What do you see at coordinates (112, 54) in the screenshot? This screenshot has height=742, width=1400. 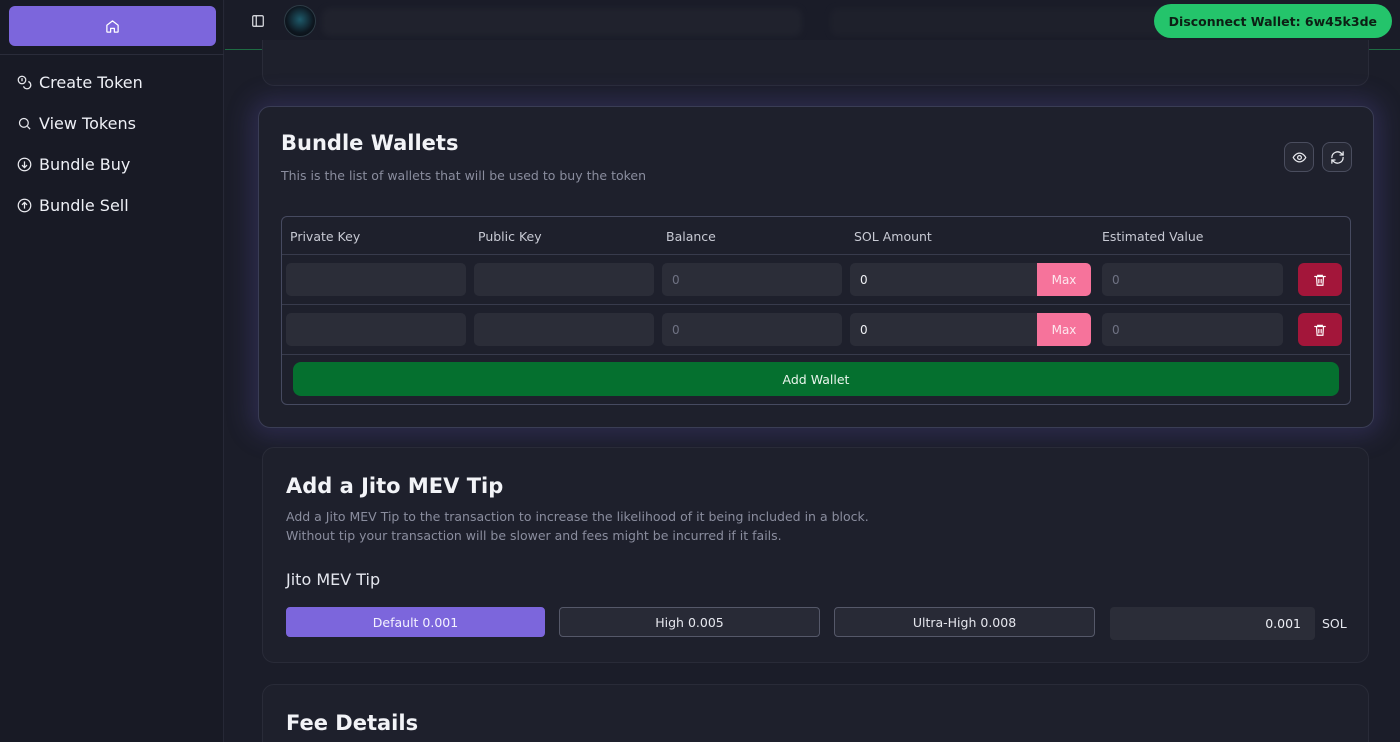 I see `sidebar-divider` at bounding box center [112, 54].